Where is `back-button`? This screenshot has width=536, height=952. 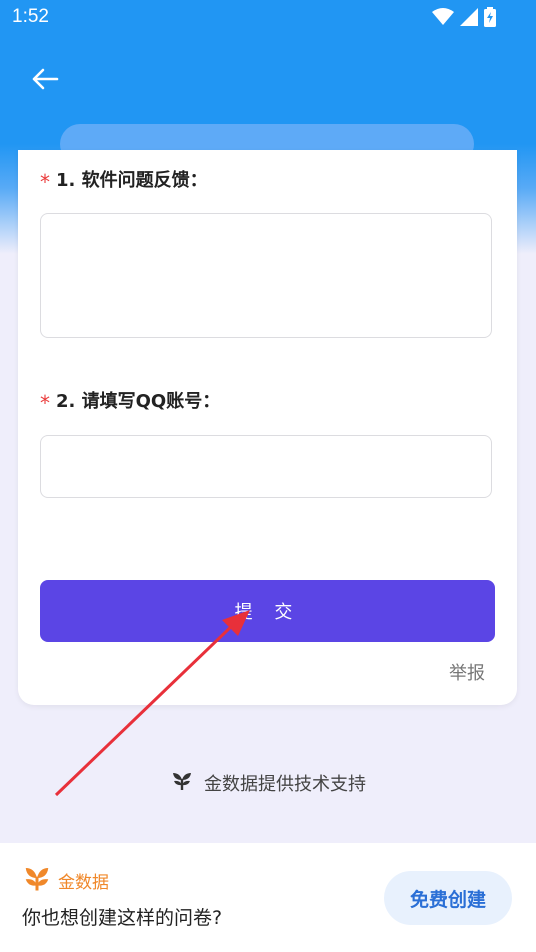 back-button is located at coordinates (45, 81).